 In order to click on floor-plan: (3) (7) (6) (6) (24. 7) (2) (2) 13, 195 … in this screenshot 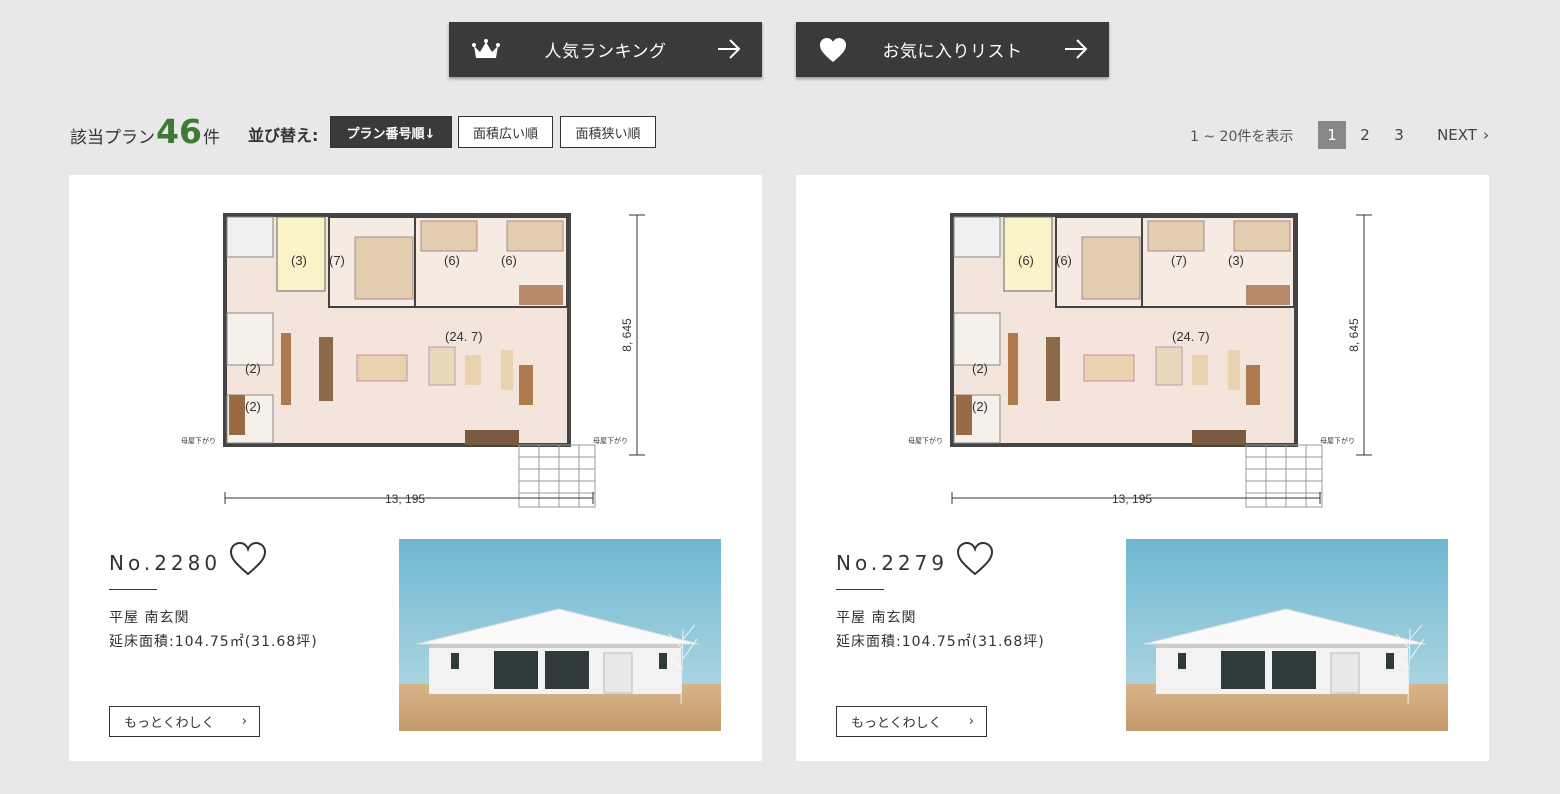, I will do `click(419, 360)`.